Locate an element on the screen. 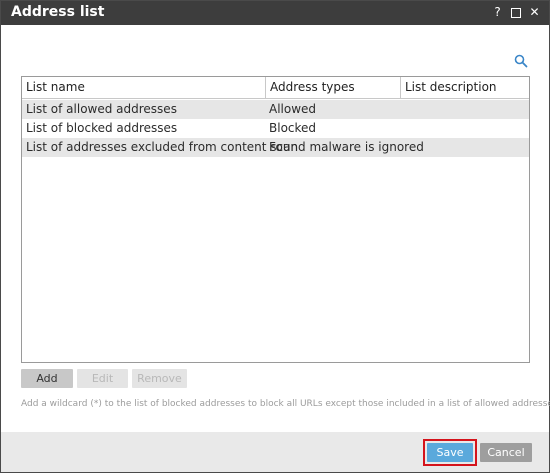 The image size is (550, 473). remove-button: Remove is located at coordinates (159, 378).